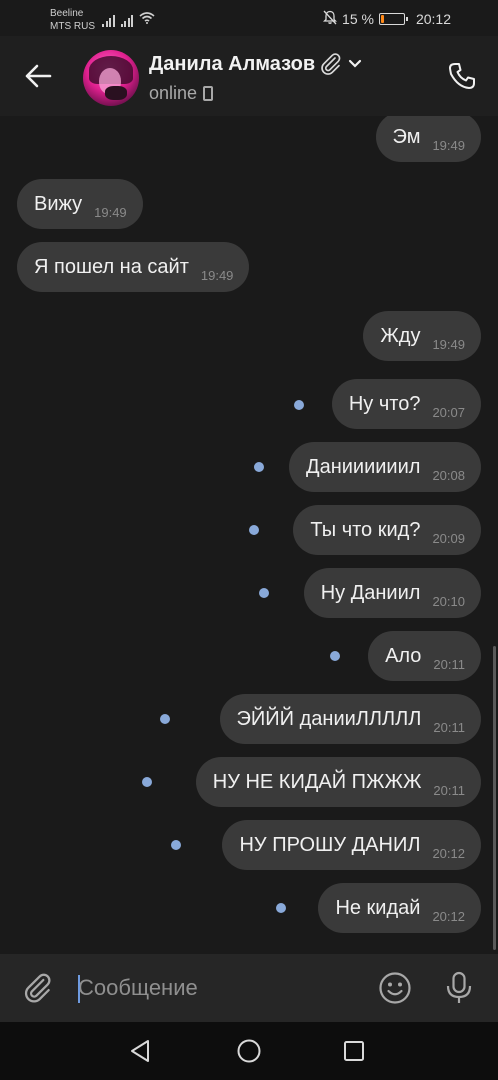  What do you see at coordinates (428, 139) in the screenshot?
I see `message-bubble: Эм 19:49` at bounding box center [428, 139].